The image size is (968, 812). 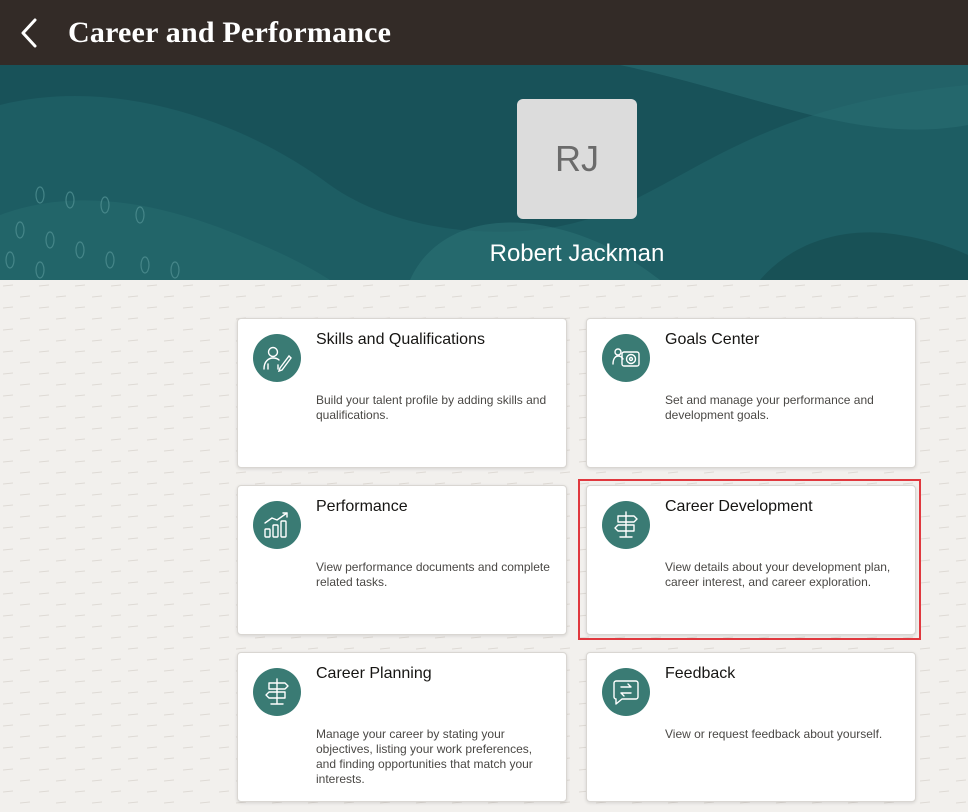 I want to click on person-edit-icon, so click(x=277, y=359).